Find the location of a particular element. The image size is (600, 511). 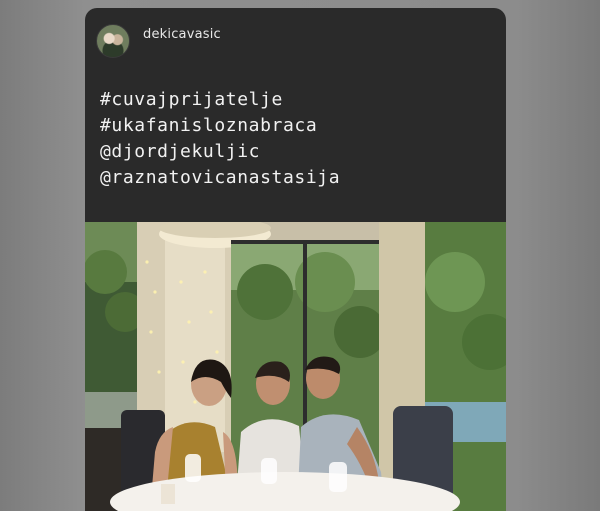

mention-link: @djordjekuljic is located at coordinates (300, 152).